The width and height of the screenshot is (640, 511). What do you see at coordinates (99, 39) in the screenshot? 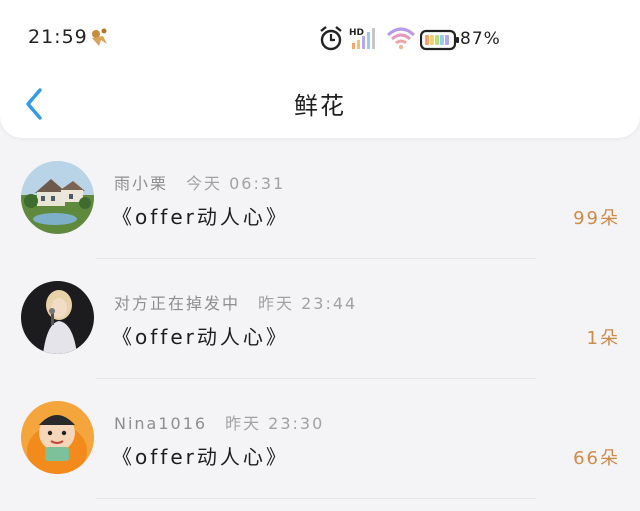
I see `notification-app-icon` at bounding box center [99, 39].